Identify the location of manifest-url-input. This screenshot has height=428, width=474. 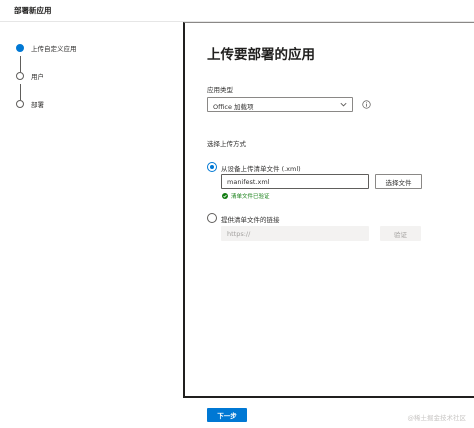
(295, 233).